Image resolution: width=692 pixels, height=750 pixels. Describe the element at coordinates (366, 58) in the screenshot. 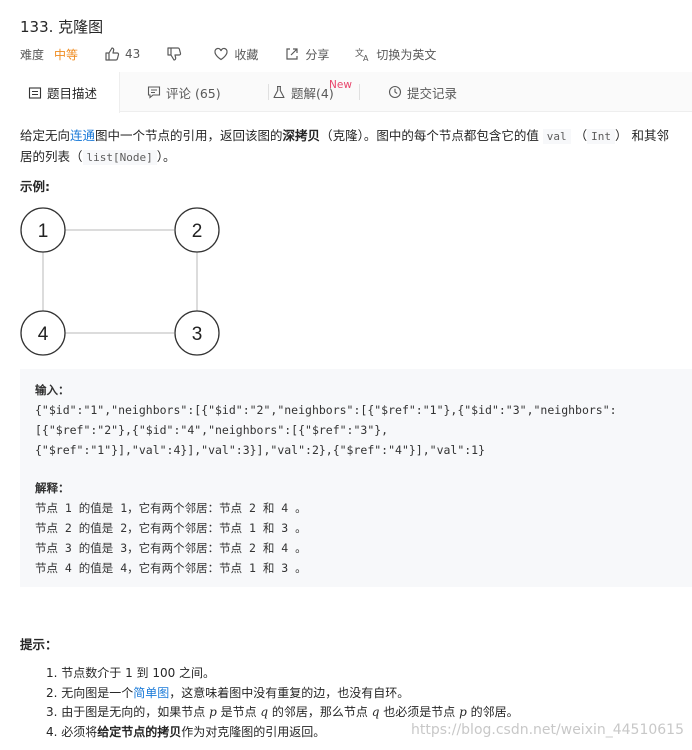

I see `svg-text: A` at that location.